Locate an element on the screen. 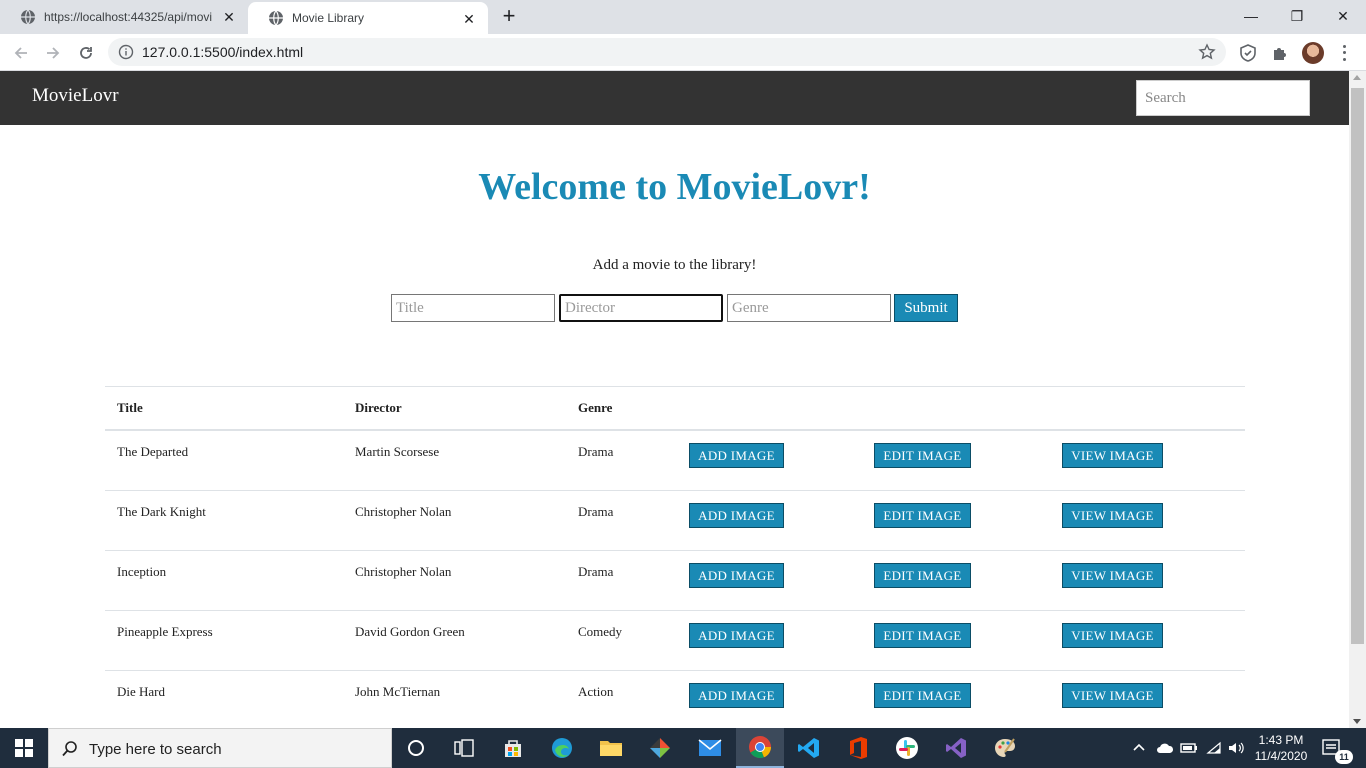 This screenshot has height=768, width=1366. info-icon is located at coordinates (126, 52).